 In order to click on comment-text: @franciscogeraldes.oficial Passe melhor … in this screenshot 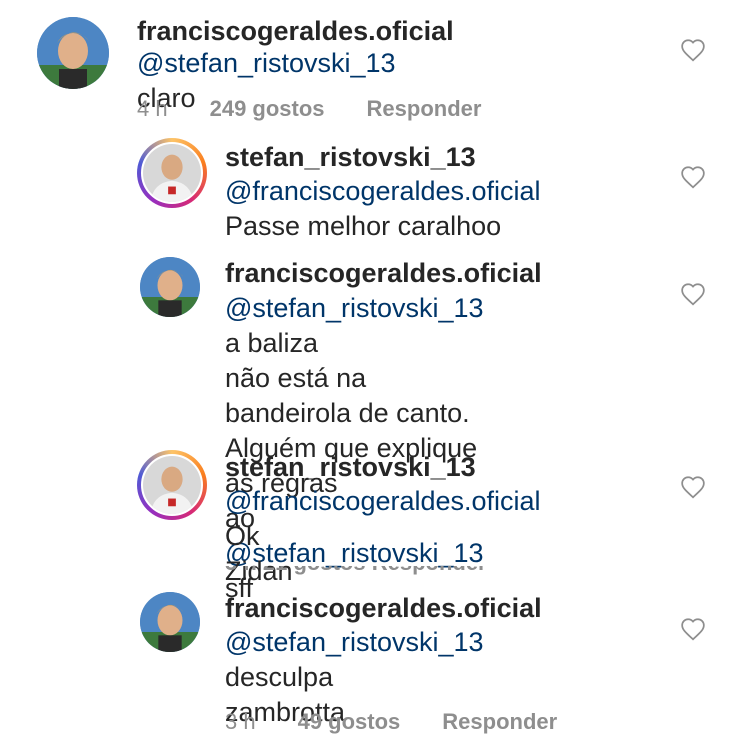, I will do `click(383, 208)`.